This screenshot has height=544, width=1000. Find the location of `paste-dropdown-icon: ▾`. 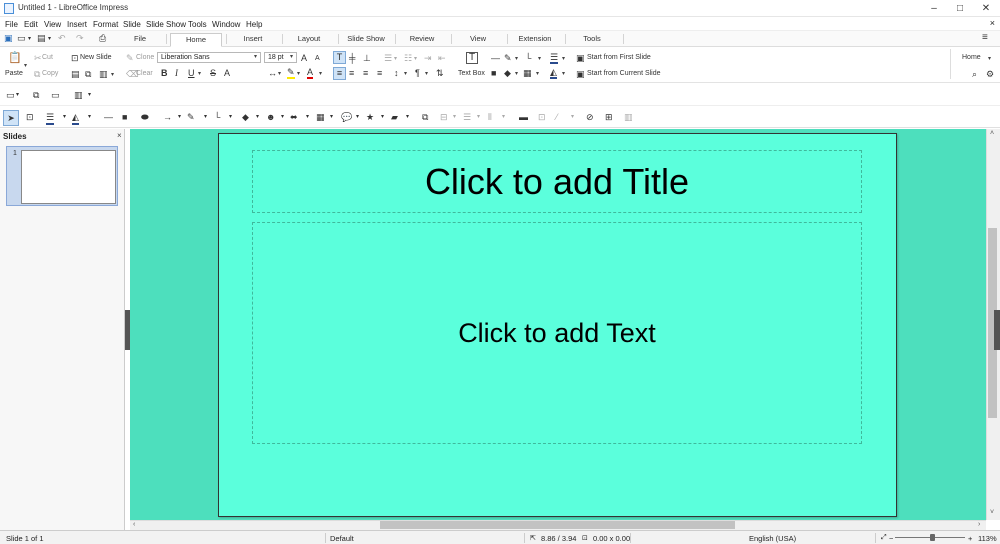

paste-dropdown-icon: ▾ is located at coordinates (25, 65).